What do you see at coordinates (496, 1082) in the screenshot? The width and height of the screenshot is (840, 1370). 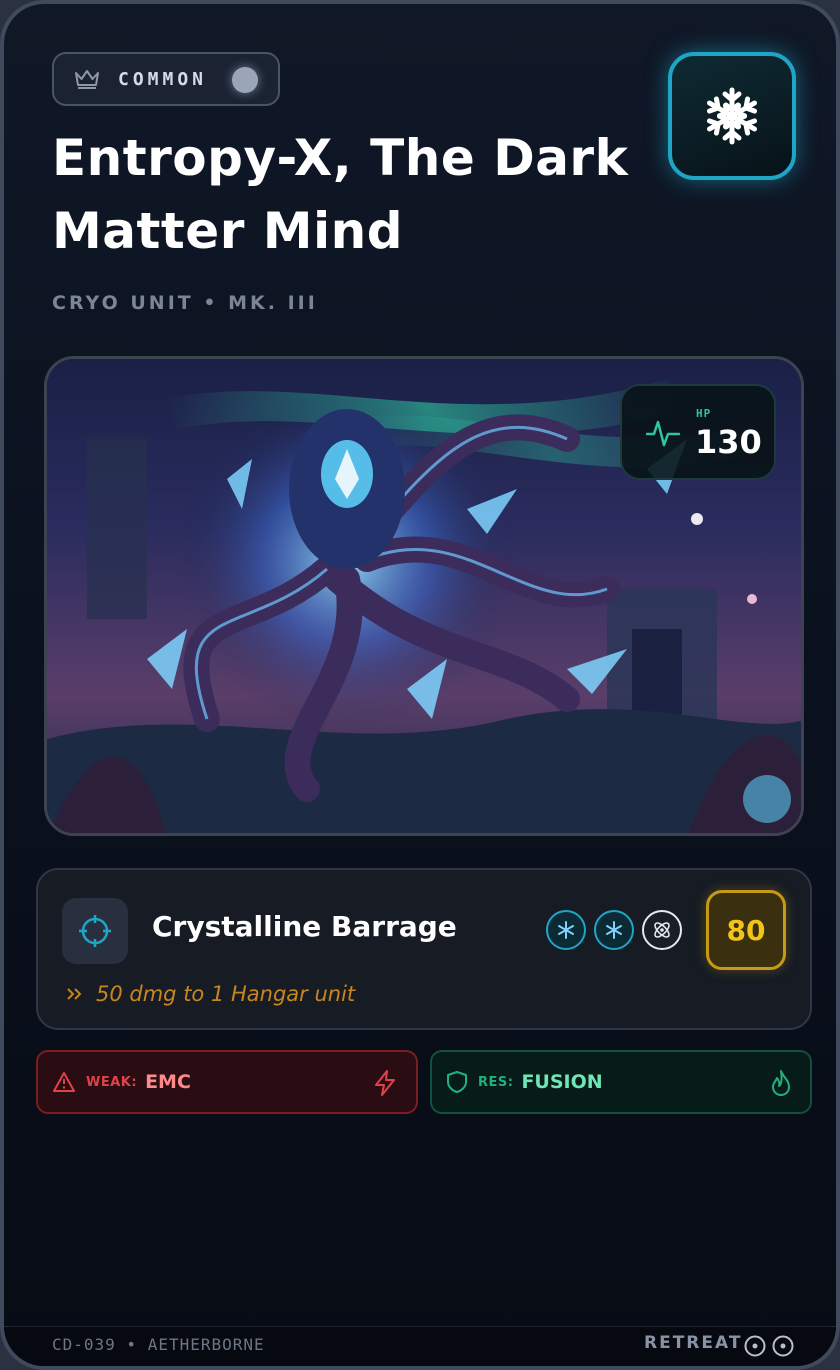 I see `resistance-key: RES:` at bounding box center [496, 1082].